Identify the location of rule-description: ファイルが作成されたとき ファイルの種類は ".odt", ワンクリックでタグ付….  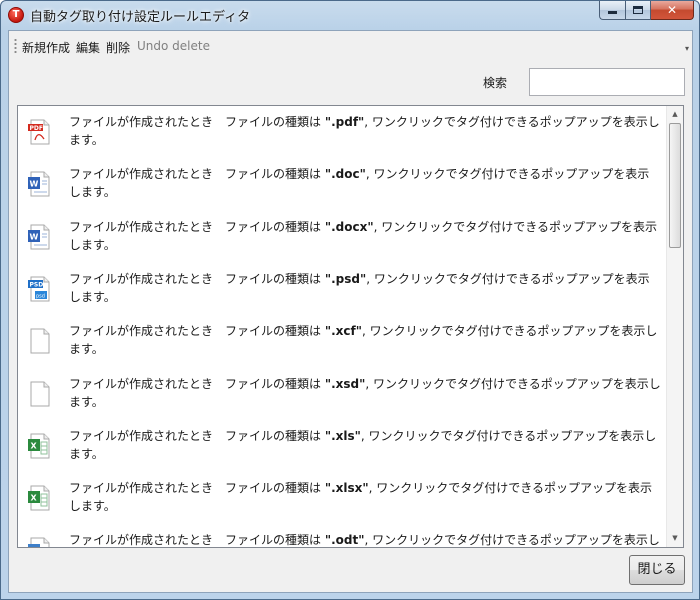
(365, 539).